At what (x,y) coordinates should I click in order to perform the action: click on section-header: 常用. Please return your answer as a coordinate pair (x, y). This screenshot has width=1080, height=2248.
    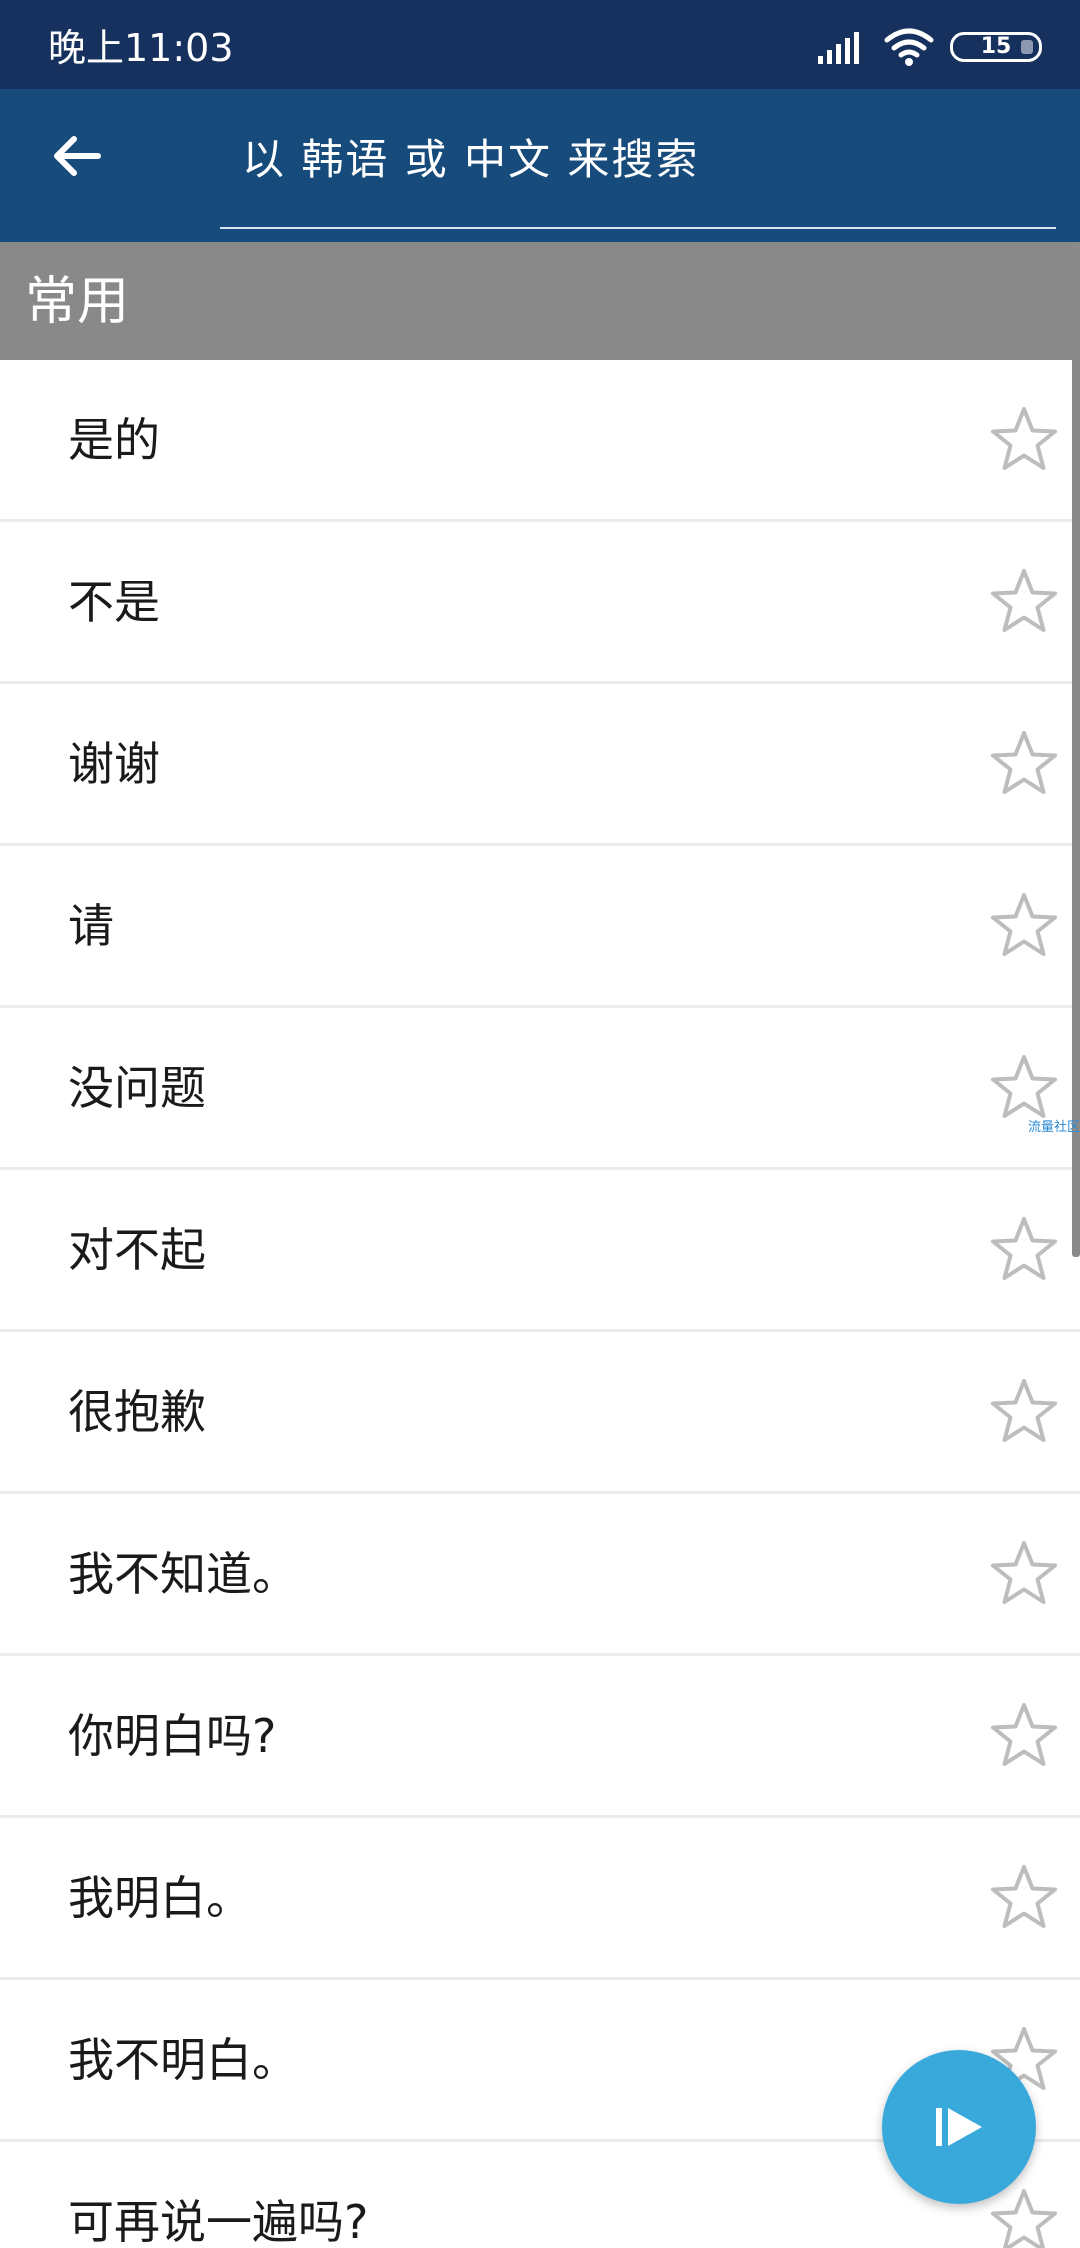
    Looking at the image, I should click on (540, 301).